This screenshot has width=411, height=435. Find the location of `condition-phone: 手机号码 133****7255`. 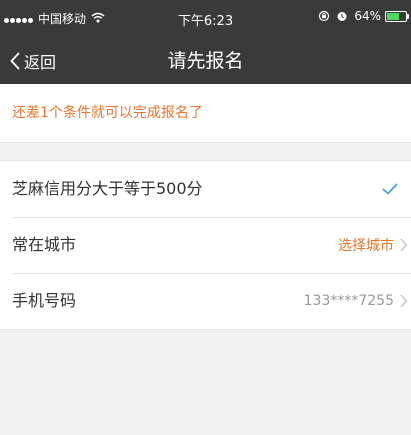

condition-phone: 手机号码 133****7255 is located at coordinates (205, 301).